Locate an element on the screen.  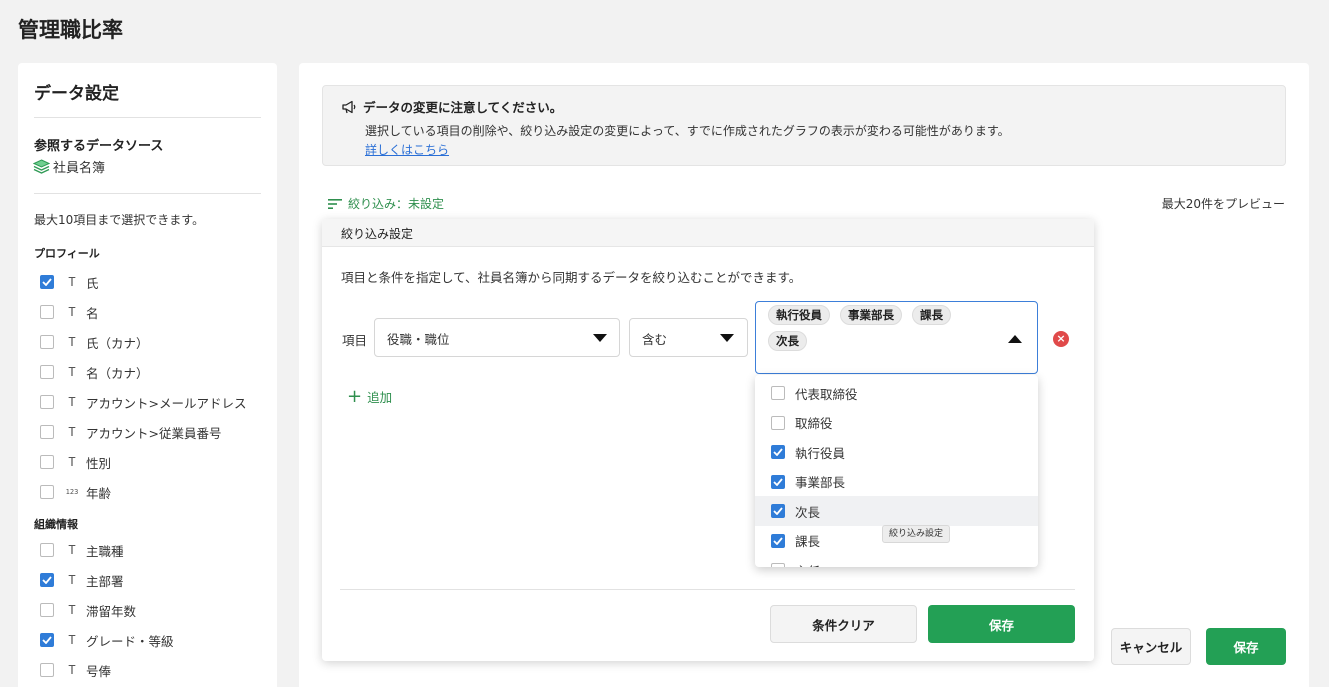
field-row: T 氏（カナ） is located at coordinates (94, 342).